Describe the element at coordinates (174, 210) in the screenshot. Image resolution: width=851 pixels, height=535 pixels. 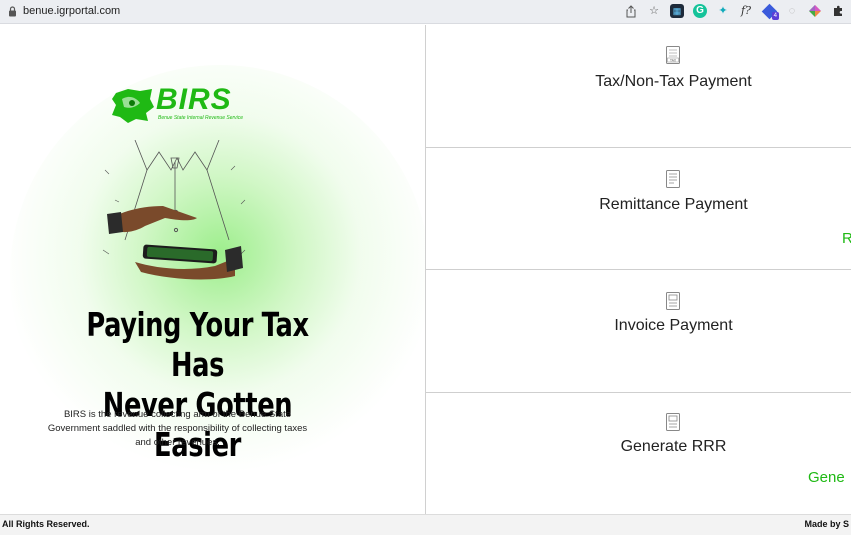
I see `phone-payment-illustration` at that location.